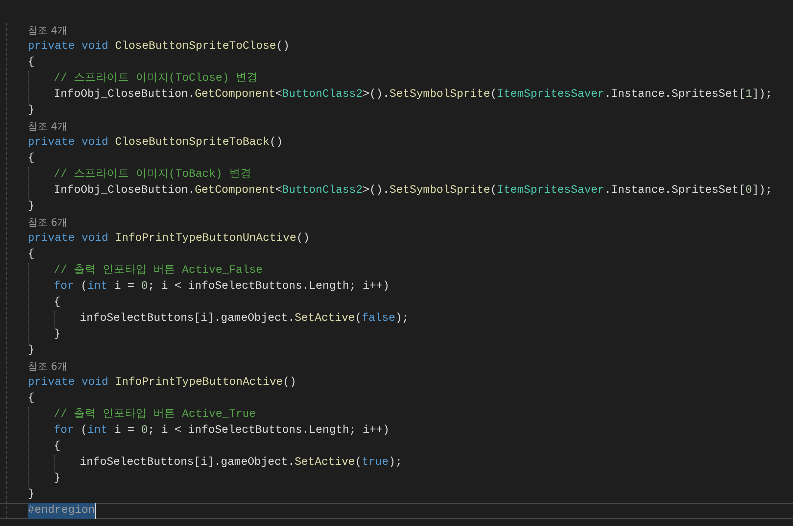 The image size is (793, 526). What do you see at coordinates (245, 319) in the screenshot?
I see `code-line: infoSelectButtons[i].gameObject.SetActive(false);` at bounding box center [245, 319].